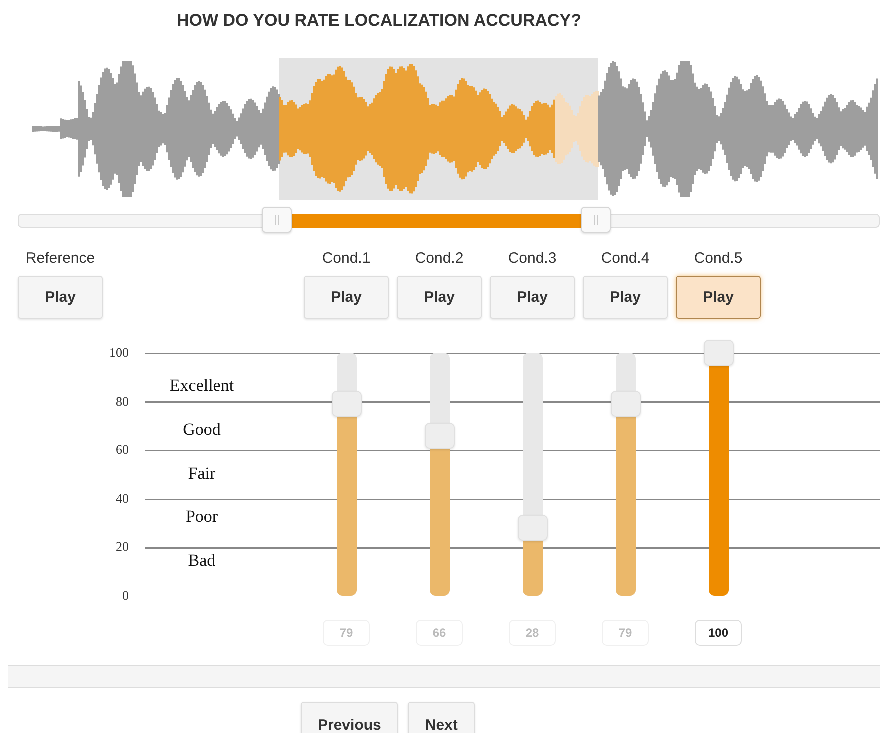 This screenshot has width=880, height=733. I want to click on axis-tick-label: 20, so click(122, 547).